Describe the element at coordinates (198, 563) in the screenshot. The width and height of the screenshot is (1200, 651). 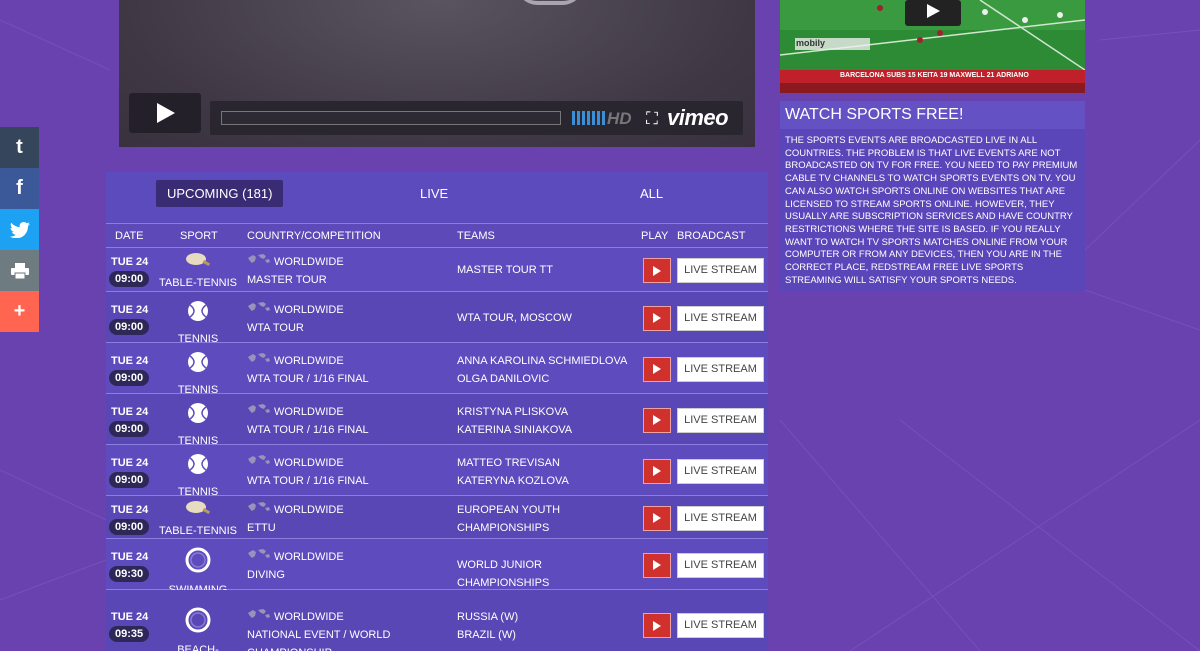
I see `swimming-icon` at that location.